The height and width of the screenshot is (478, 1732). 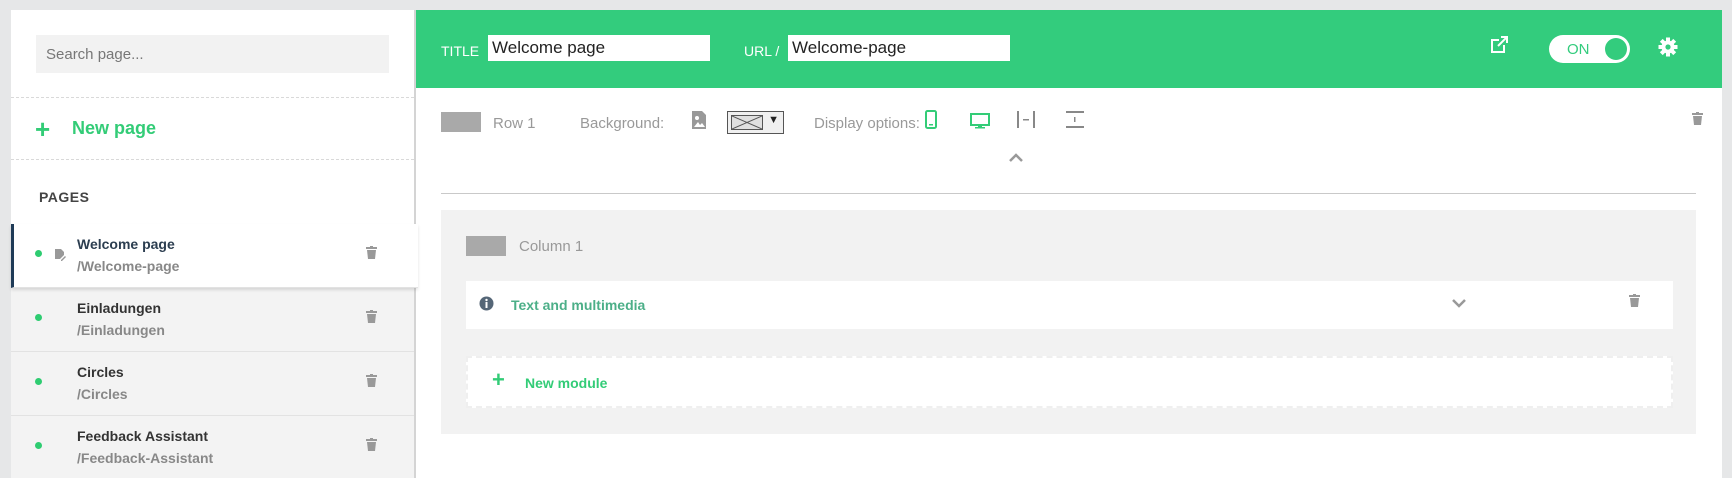 I want to click on page-url: /Feedback-Assistant, so click(x=145, y=458).